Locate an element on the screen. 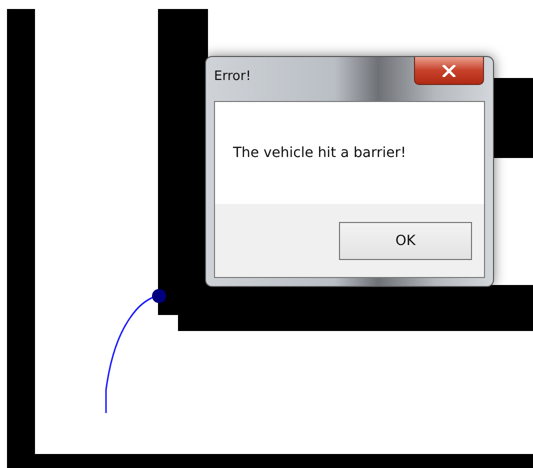  error-message: The vehicle hit a barrier! is located at coordinates (319, 153).